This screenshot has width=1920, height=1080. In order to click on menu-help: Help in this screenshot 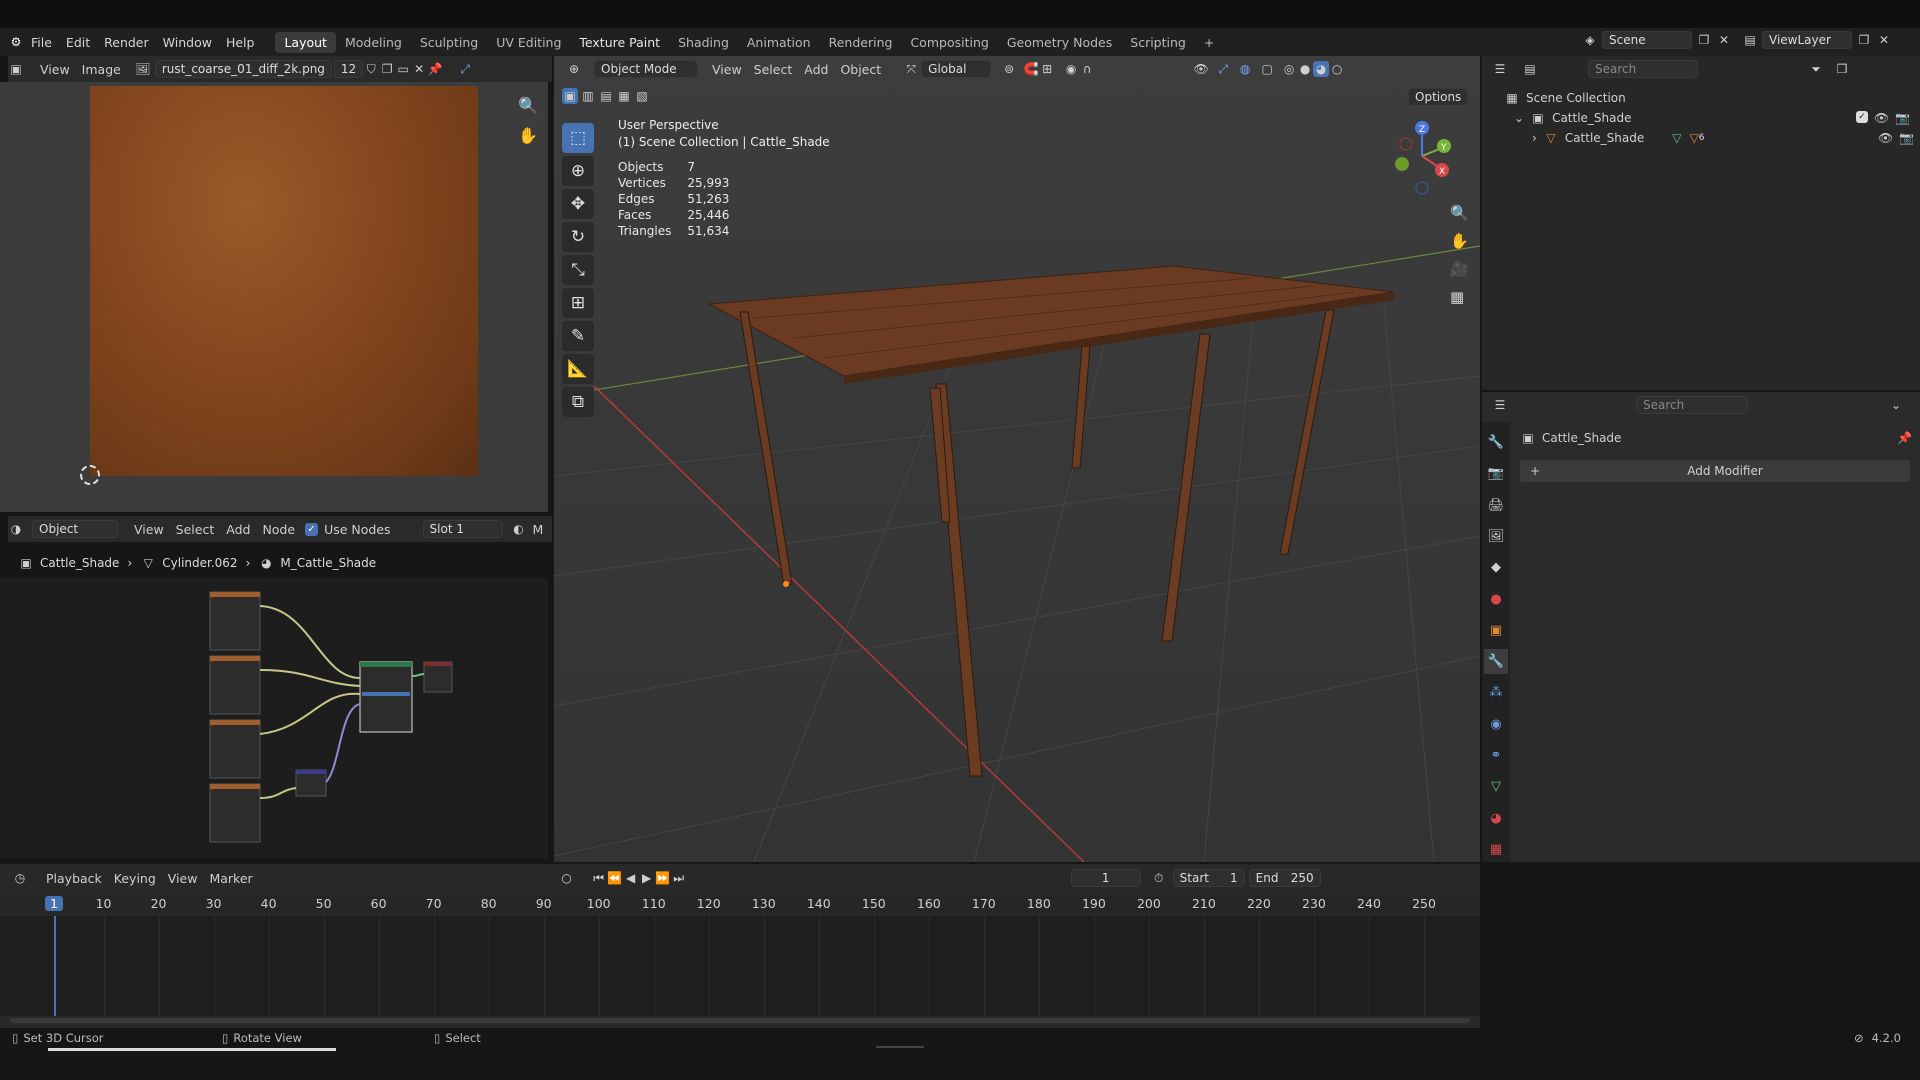, I will do `click(240, 42)`.